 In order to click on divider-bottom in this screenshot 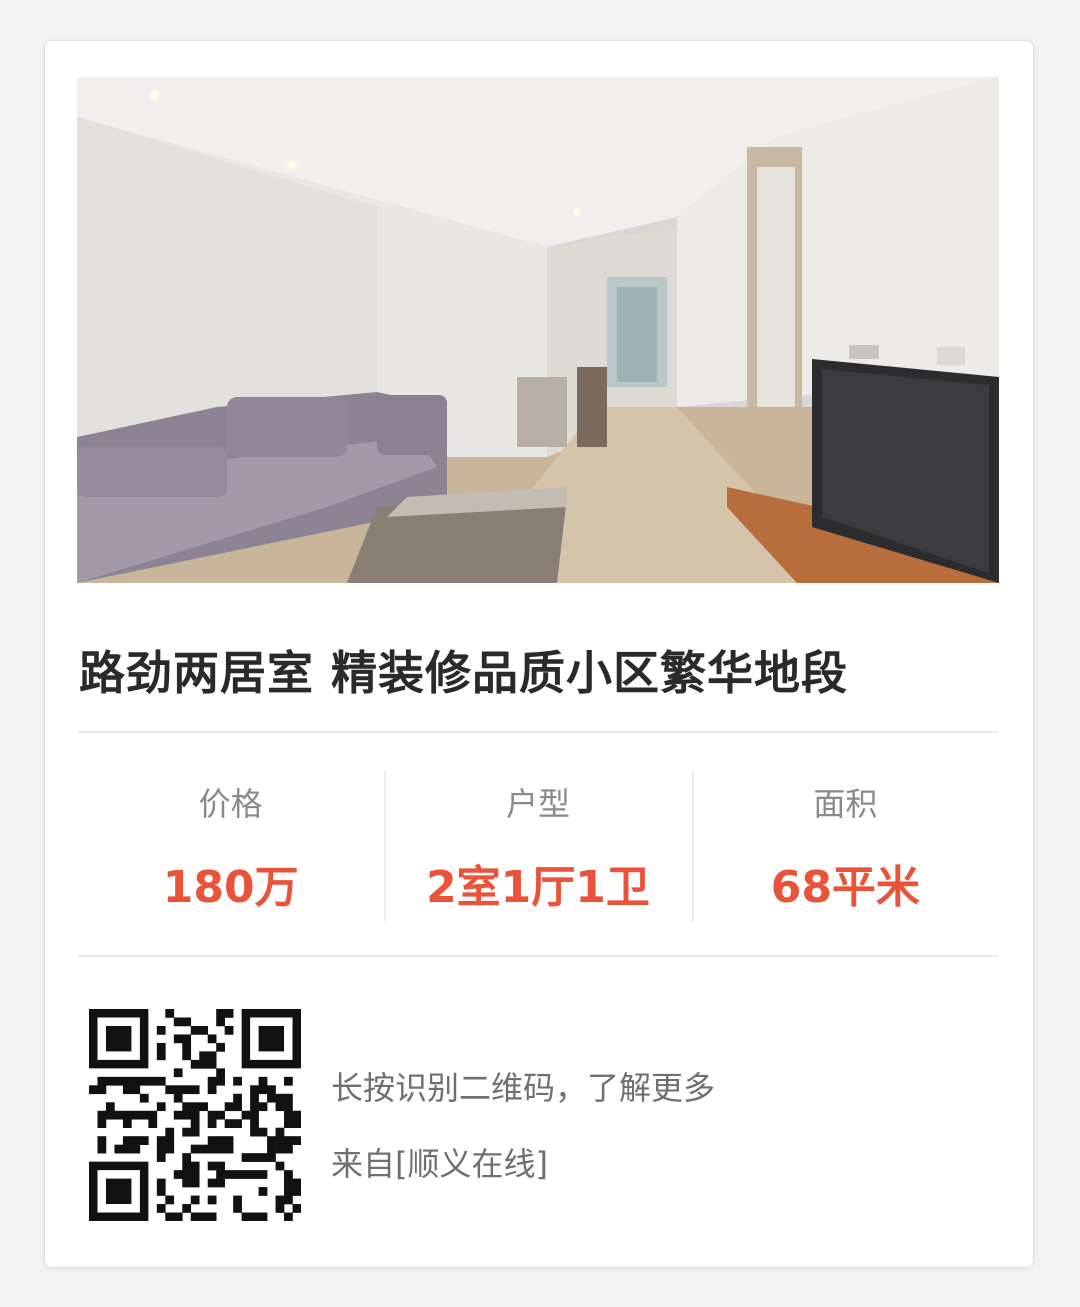, I will do `click(538, 956)`.